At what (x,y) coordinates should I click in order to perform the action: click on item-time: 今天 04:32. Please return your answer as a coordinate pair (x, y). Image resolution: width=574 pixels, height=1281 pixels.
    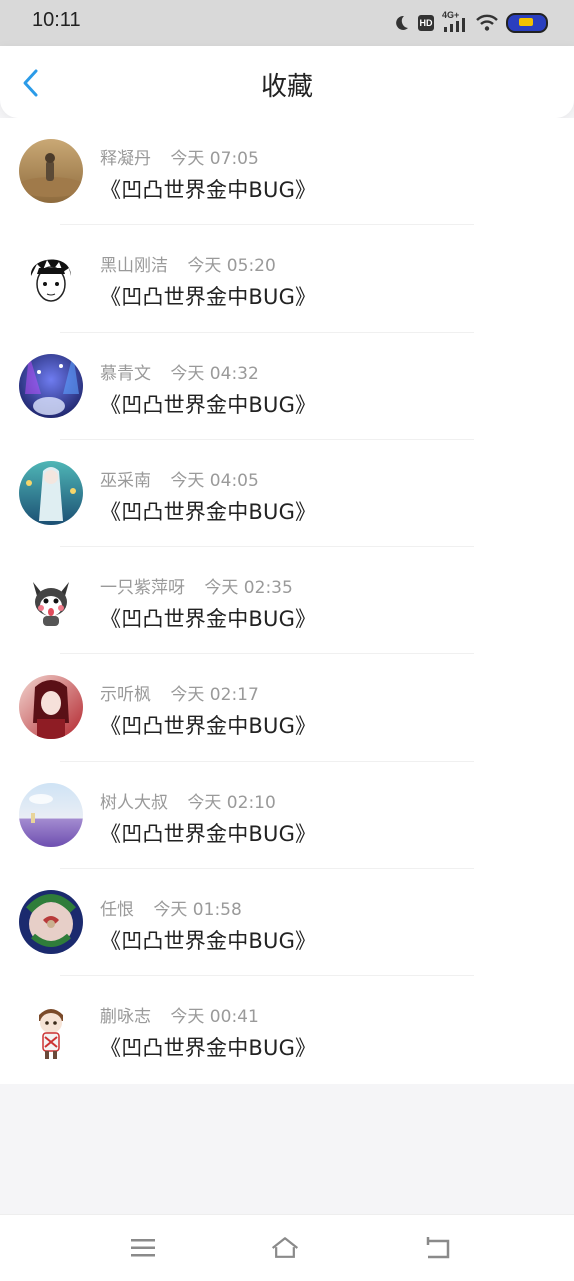
    Looking at the image, I should click on (214, 373).